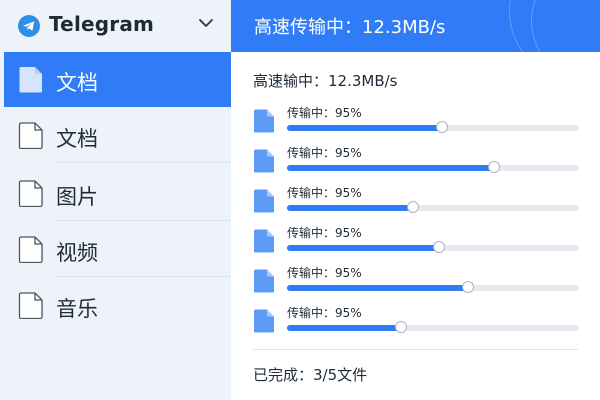 This screenshot has height=400, width=600. I want to click on header-title: 高速传输中：12.3MB/s, so click(350, 27).